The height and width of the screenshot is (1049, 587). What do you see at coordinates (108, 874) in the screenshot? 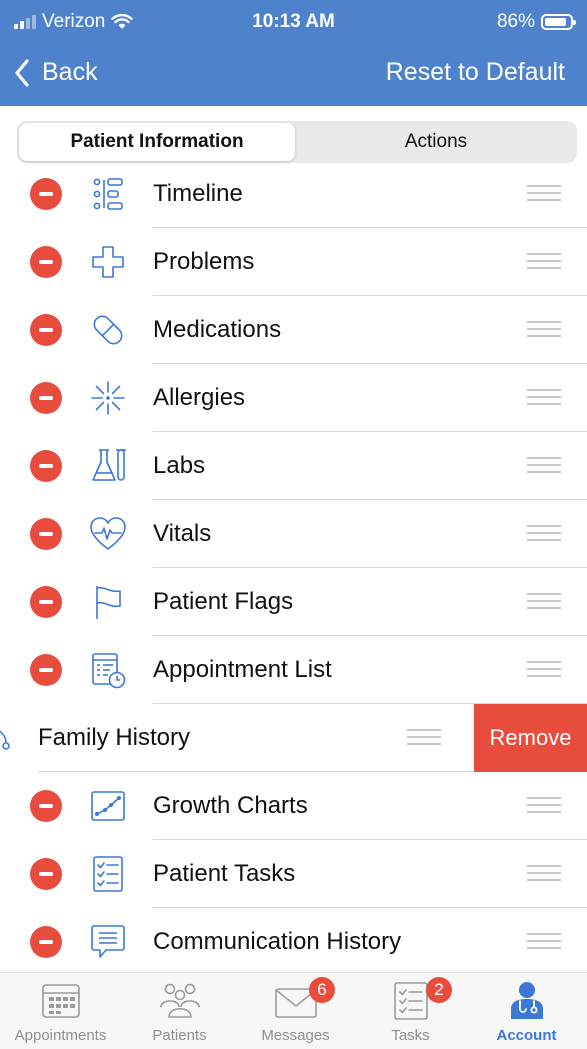
I see `checklist-icon` at bounding box center [108, 874].